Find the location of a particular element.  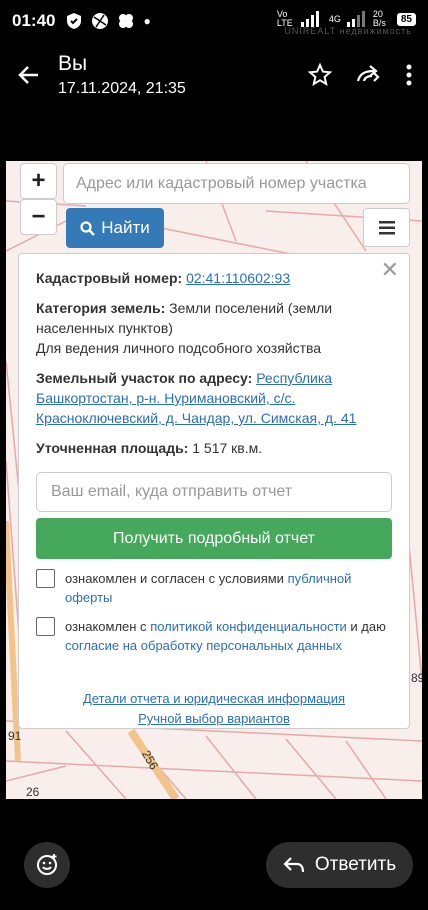

find-button: Найти is located at coordinates (115, 228).